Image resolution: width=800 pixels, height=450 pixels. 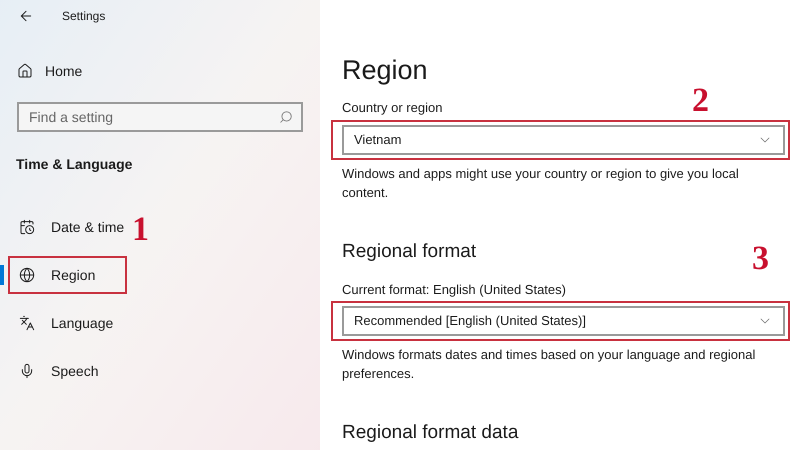 What do you see at coordinates (27, 371) in the screenshot?
I see `microphone-icon` at bounding box center [27, 371].